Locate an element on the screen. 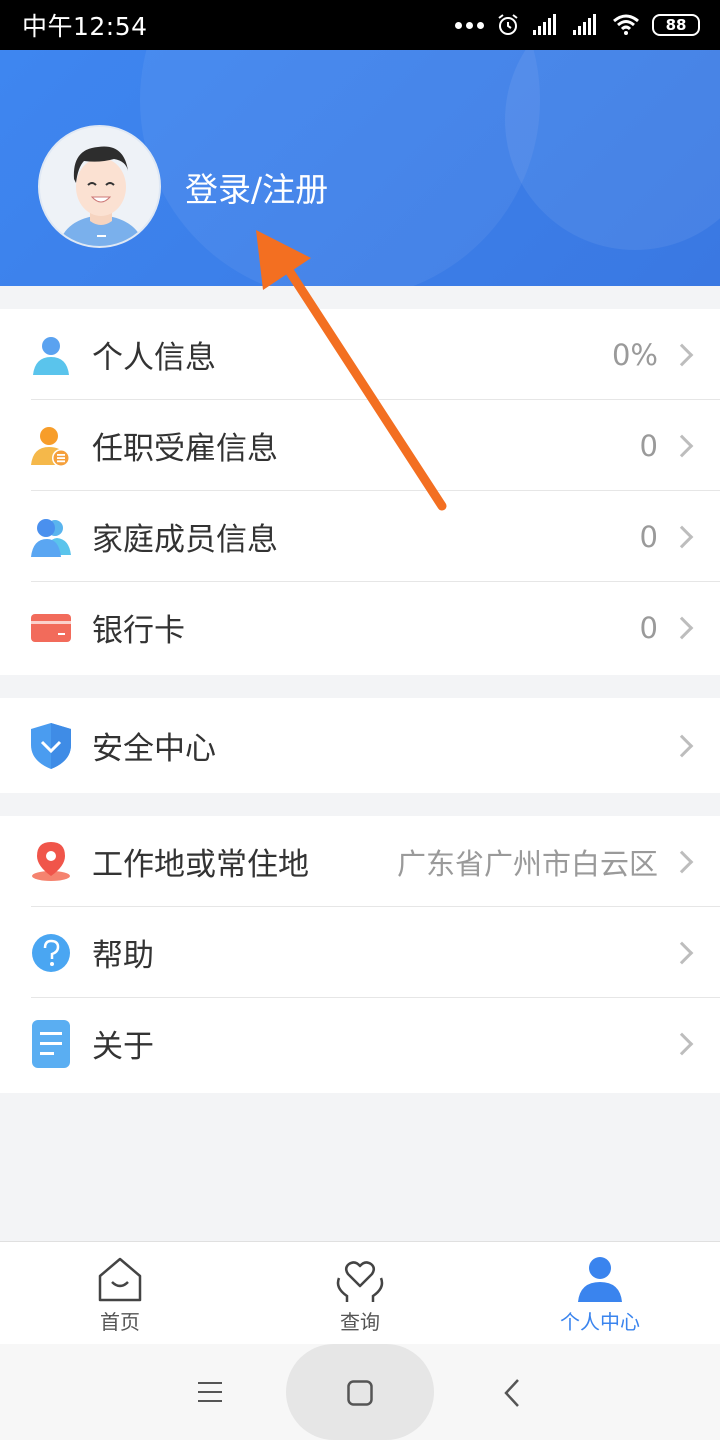 The height and width of the screenshot is (1440, 720). user-icon is located at coordinates (600, 1279).